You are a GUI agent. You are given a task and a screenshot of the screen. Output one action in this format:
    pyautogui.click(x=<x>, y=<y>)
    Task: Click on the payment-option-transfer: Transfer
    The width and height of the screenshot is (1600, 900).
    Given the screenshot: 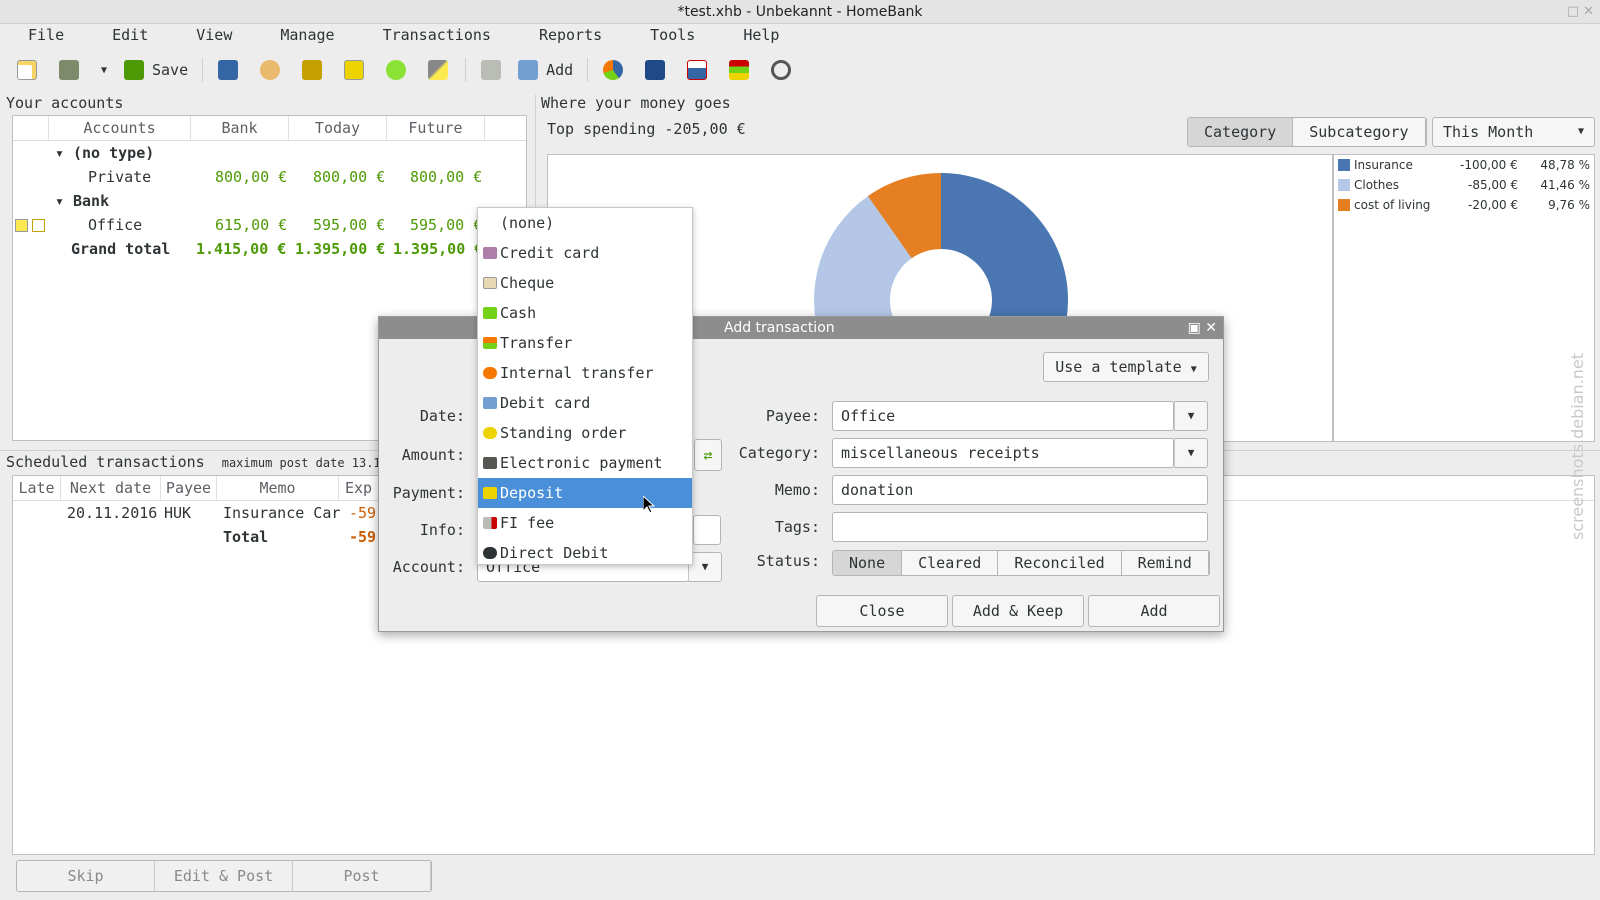 What is the action you would take?
    pyautogui.click(x=585, y=343)
    